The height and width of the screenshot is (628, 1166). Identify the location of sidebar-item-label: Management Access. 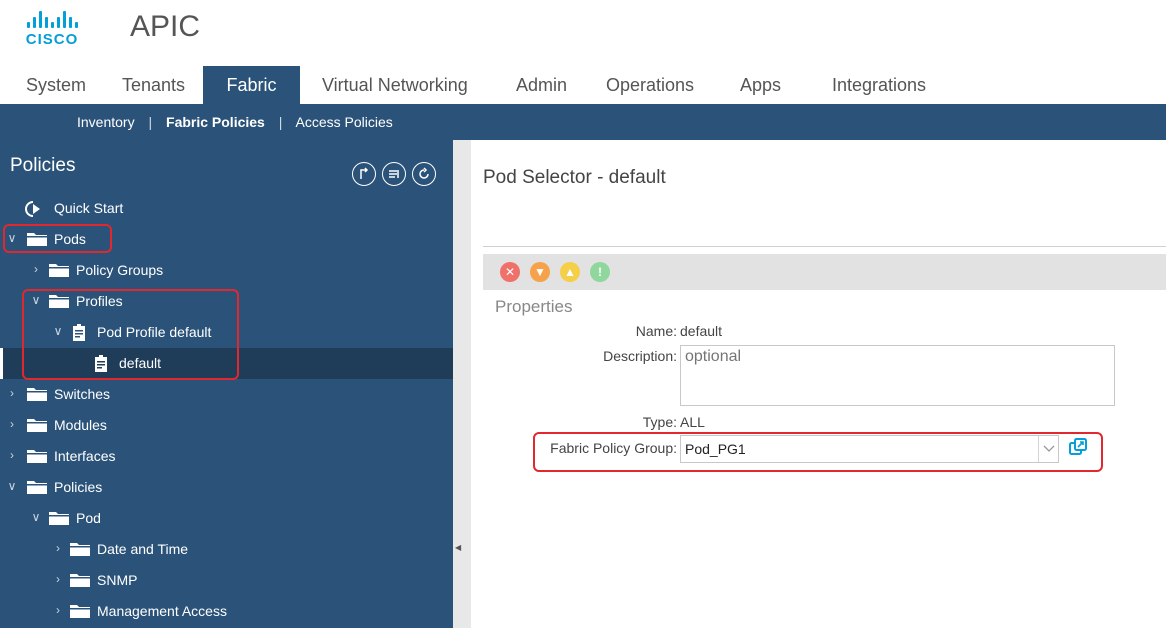
(162, 611).